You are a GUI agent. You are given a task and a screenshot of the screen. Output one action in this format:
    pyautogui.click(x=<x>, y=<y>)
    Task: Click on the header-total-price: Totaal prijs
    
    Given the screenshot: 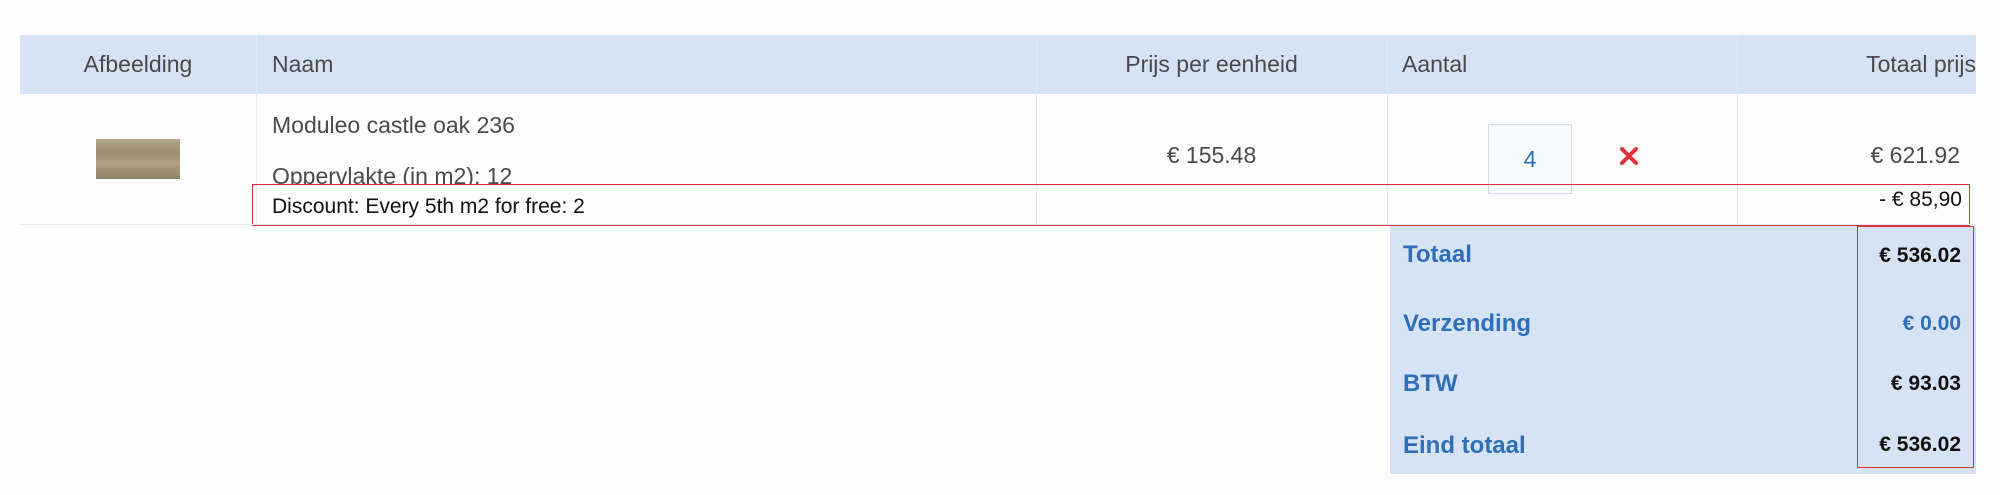 What is the action you would take?
    pyautogui.click(x=1921, y=64)
    